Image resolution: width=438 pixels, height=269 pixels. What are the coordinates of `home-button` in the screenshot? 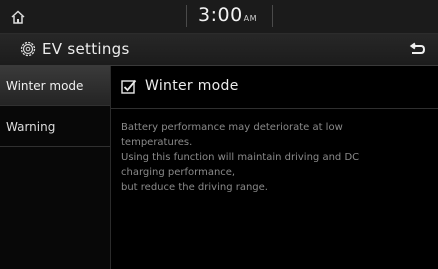 It's located at (18, 16).